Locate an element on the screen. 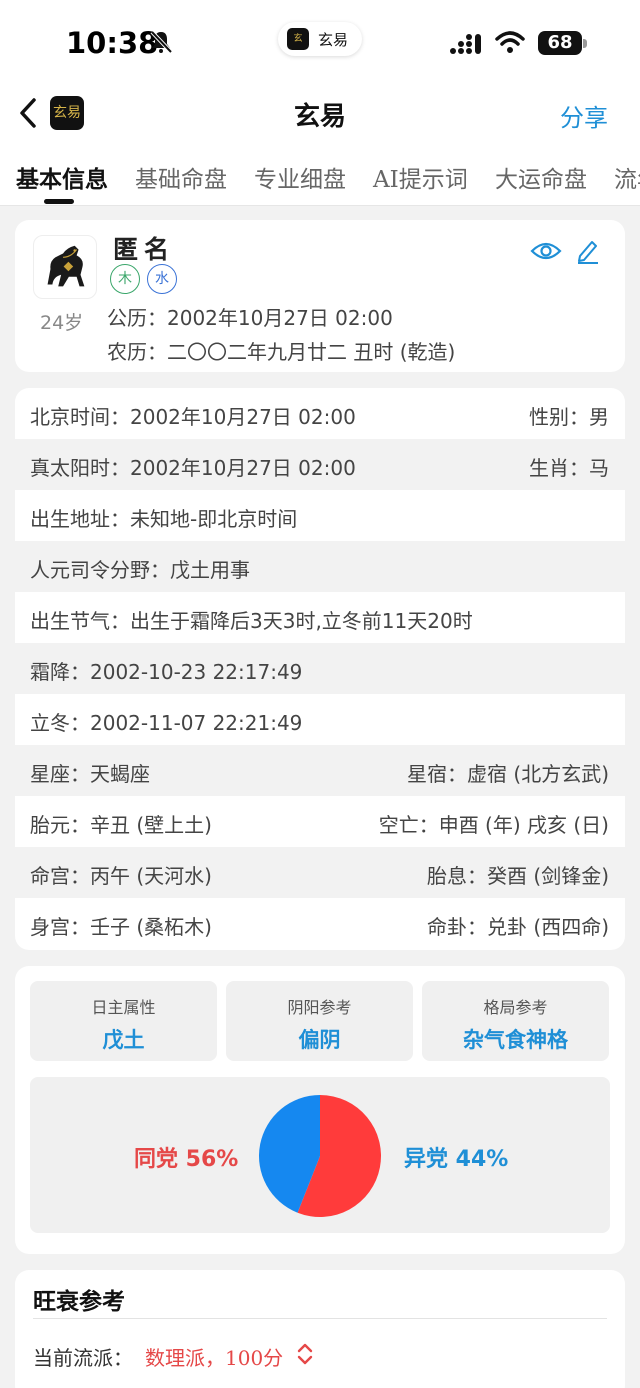 This screenshot has height=1388, width=640. attr-yin-yang: 阴阳参考 偏阴 is located at coordinates (319, 1021).